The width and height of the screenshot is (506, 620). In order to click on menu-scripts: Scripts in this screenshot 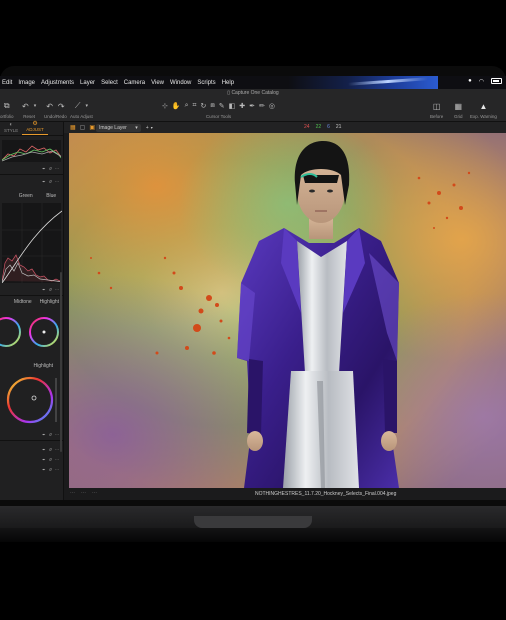, I will do `click(206, 83)`.